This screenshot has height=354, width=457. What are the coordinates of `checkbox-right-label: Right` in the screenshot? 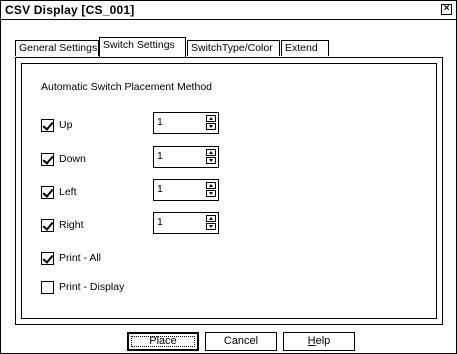 It's located at (71, 225).